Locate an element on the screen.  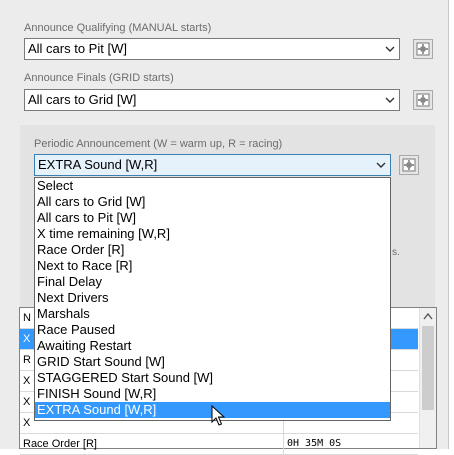
mouse-cursor-icon is located at coordinates (218, 418).